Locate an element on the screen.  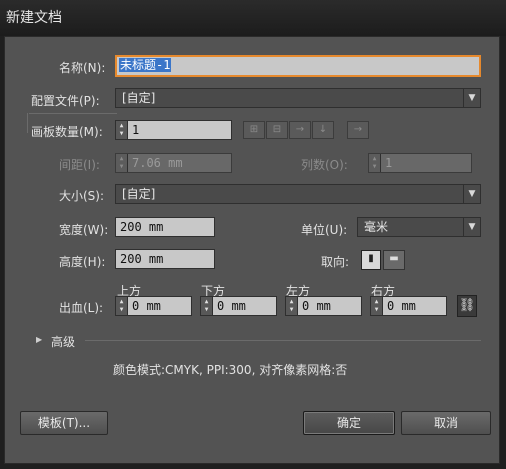
right-to-left-arrow-icon: → is located at coordinates (358, 130).